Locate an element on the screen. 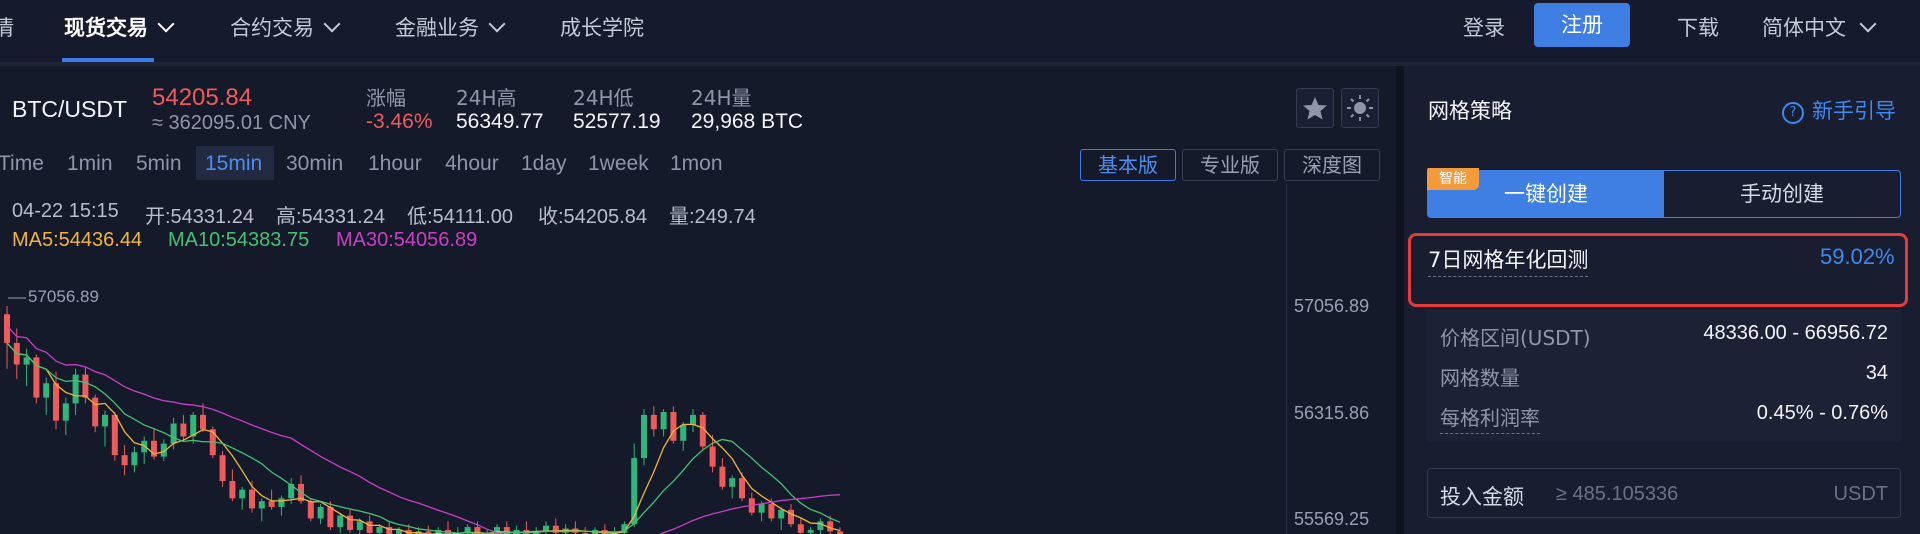 Image resolution: width=1920 pixels, height=534 pixels. manual-create-button: 手动创建 is located at coordinates (1782, 194).